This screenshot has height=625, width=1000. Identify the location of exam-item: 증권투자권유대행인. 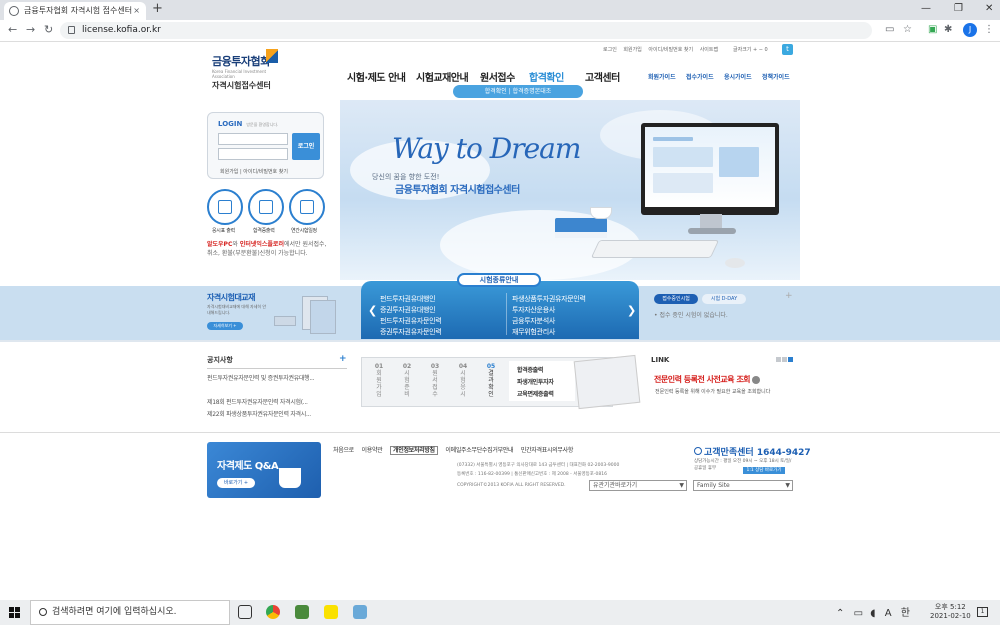
(408, 310).